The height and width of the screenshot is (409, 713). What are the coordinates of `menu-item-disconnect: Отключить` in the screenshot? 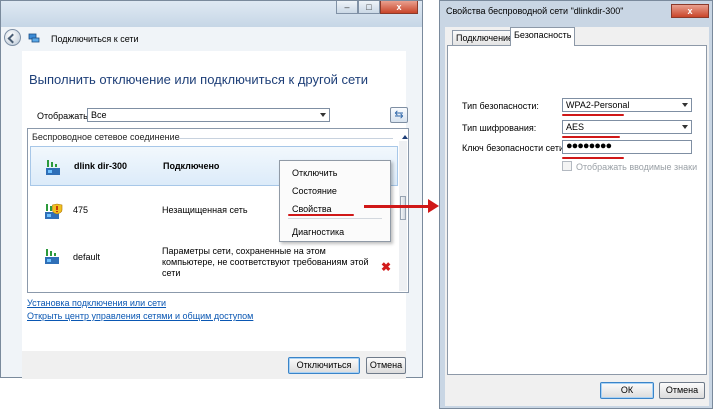 It's located at (315, 173).